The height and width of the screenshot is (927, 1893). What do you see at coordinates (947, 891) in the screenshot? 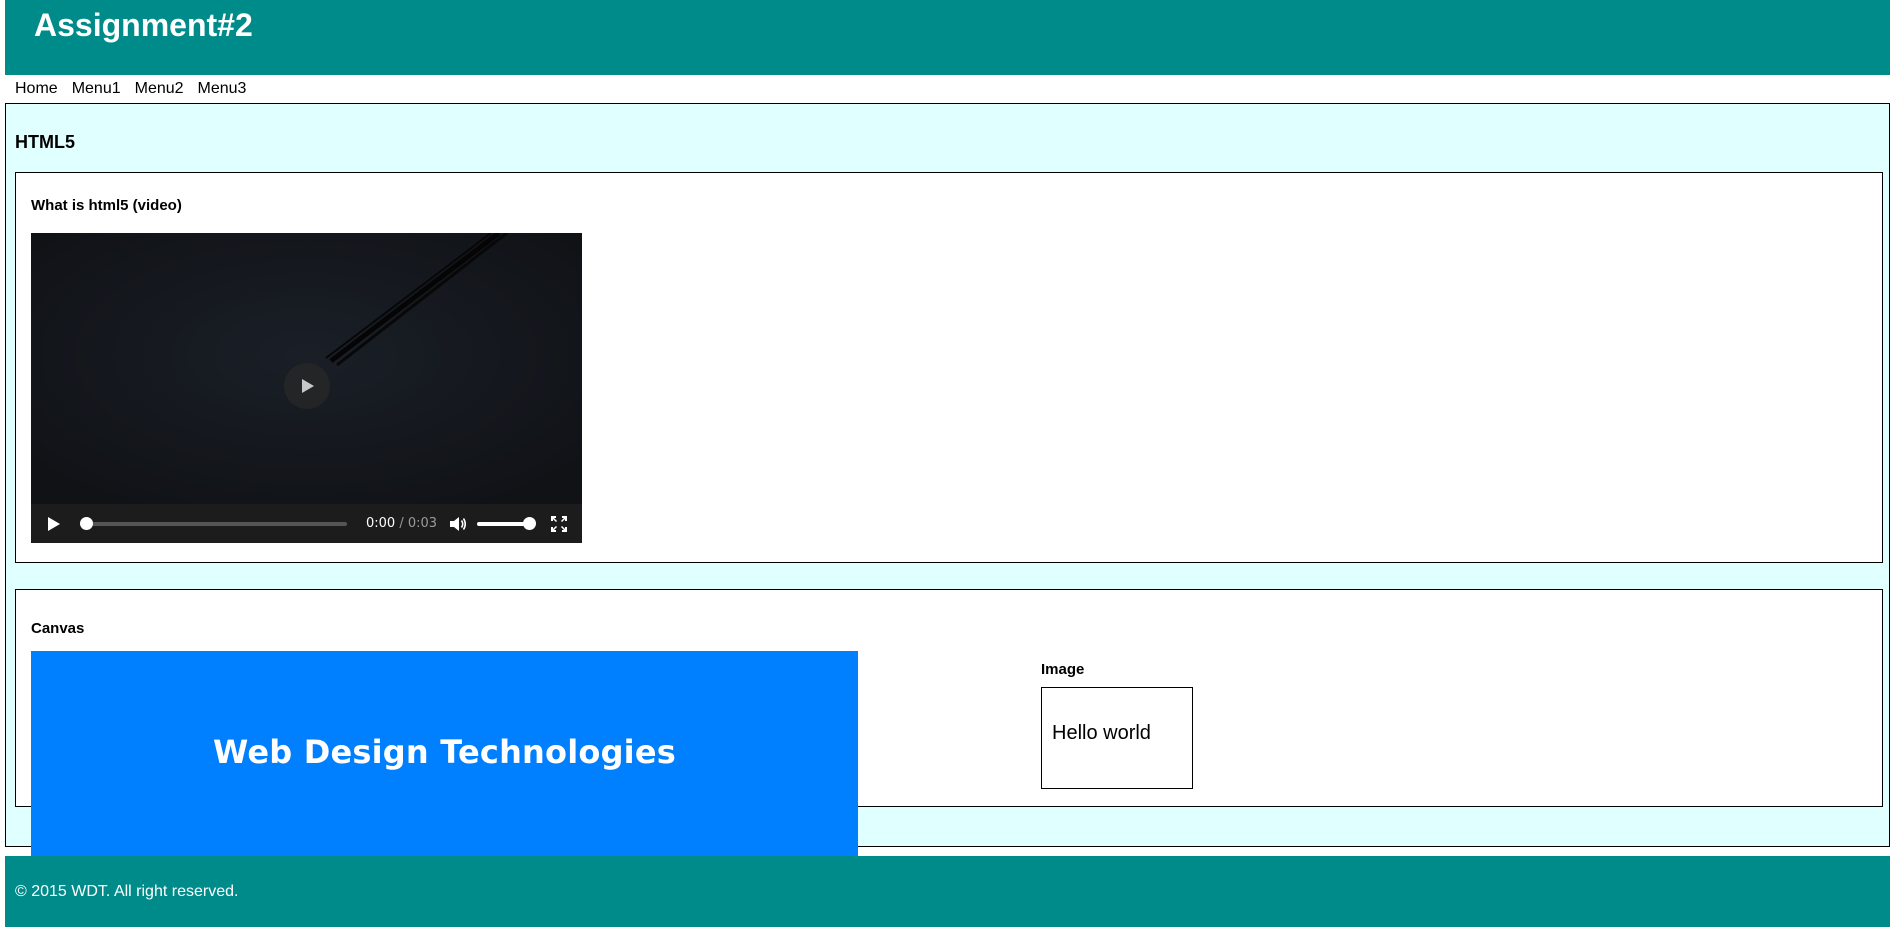
I see `page-footer: © 2015 WDT. All right reserved.` at bounding box center [947, 891].